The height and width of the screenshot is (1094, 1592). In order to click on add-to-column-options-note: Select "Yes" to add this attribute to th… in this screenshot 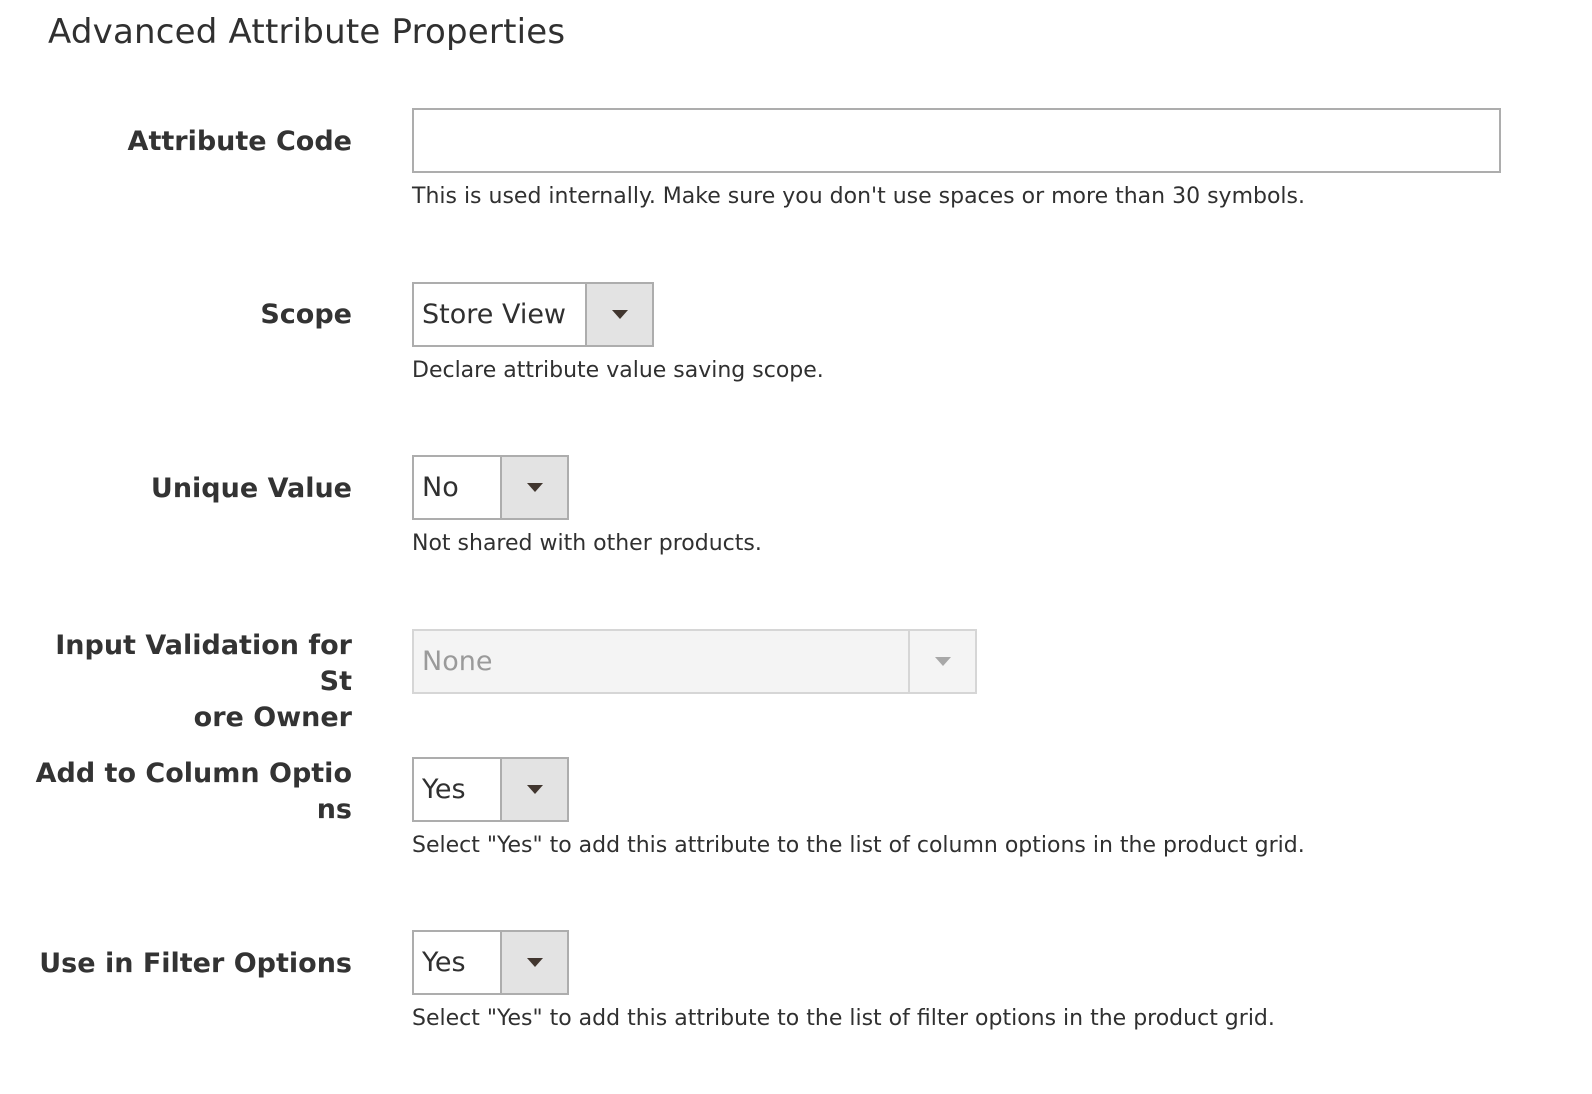, I will do `click(858, 845)`.